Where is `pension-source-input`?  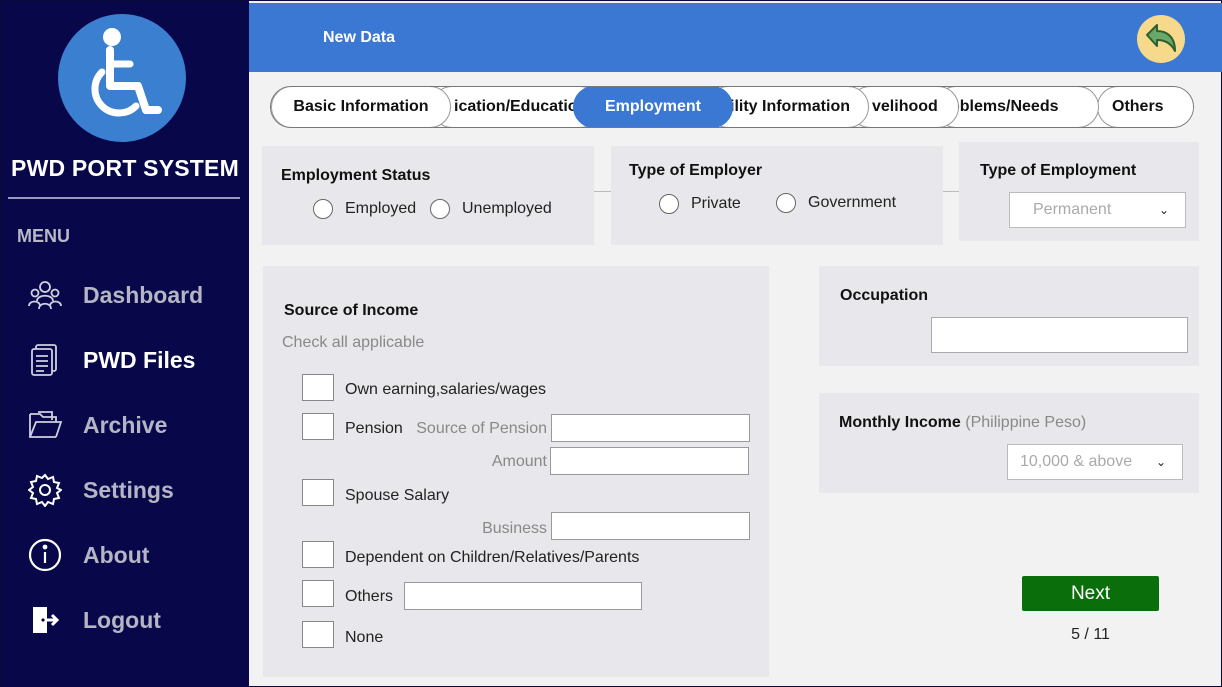 pension-source-input is located at coordinates (650, 428).